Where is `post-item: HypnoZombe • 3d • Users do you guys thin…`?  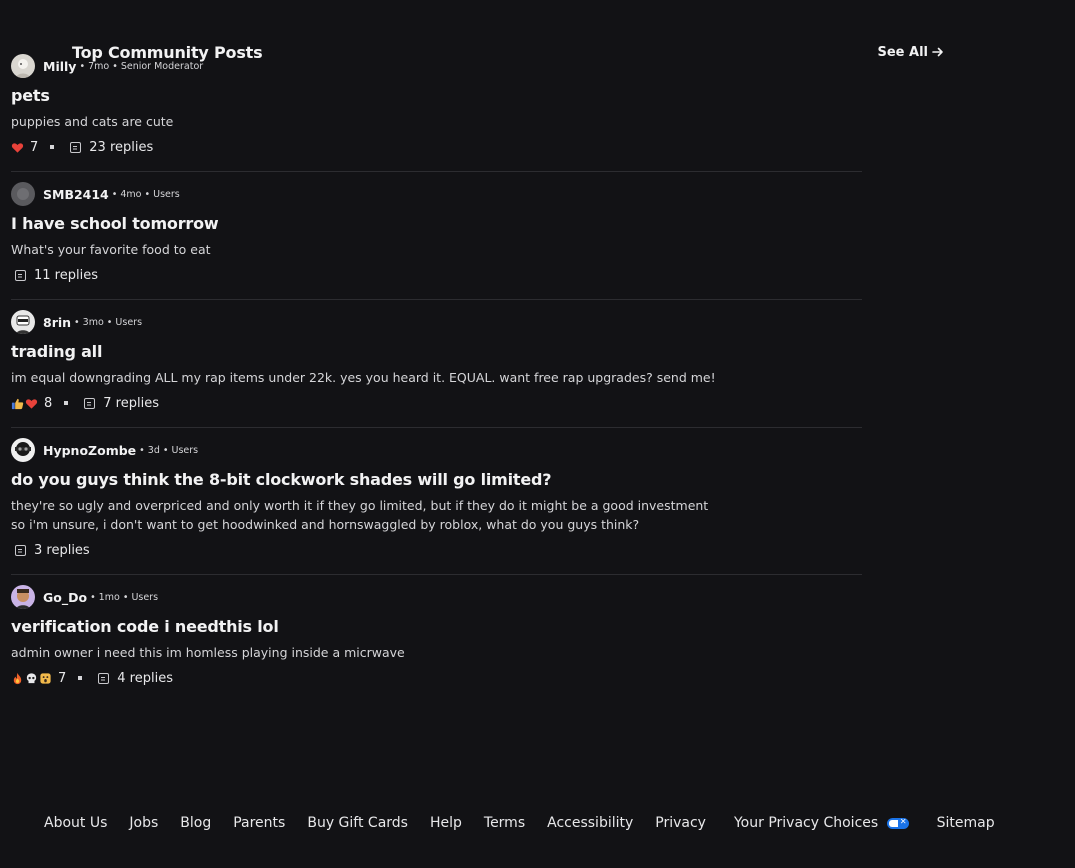 post-item: HypnoZombe • 3d • Users do you guys thin… is located at coordinates (436, 499).